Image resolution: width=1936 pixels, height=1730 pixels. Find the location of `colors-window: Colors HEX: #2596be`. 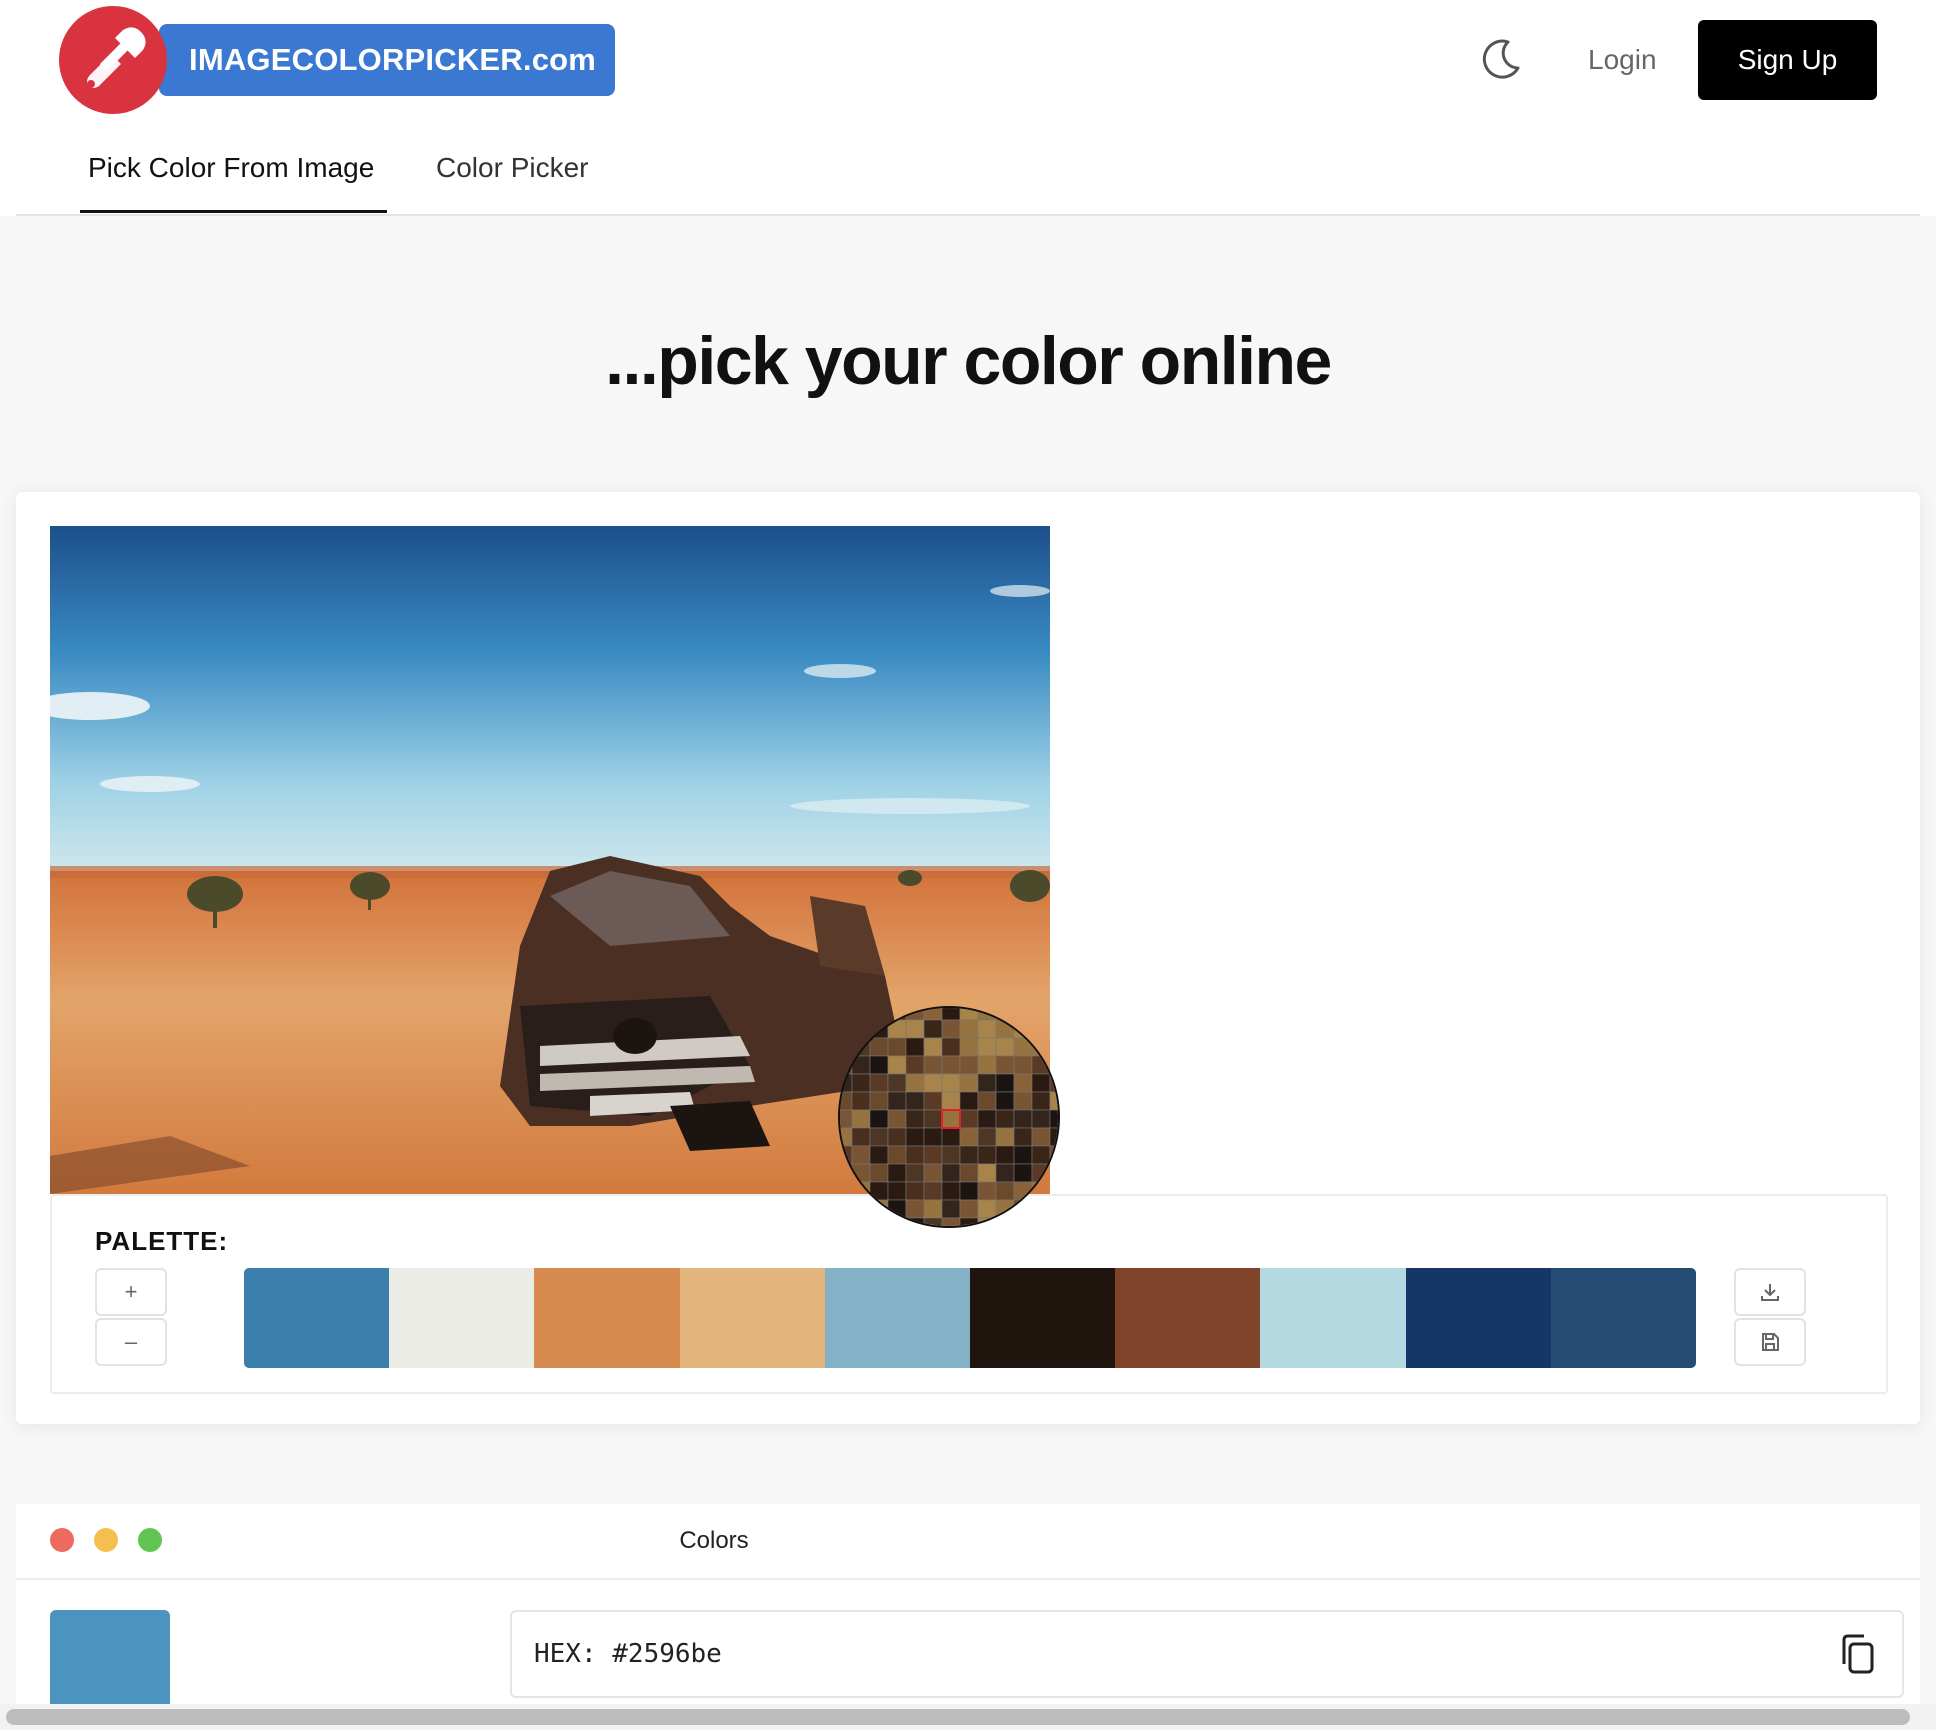

colors-window: Colors HEX: #2596be is located at coordinates (968, 1617).